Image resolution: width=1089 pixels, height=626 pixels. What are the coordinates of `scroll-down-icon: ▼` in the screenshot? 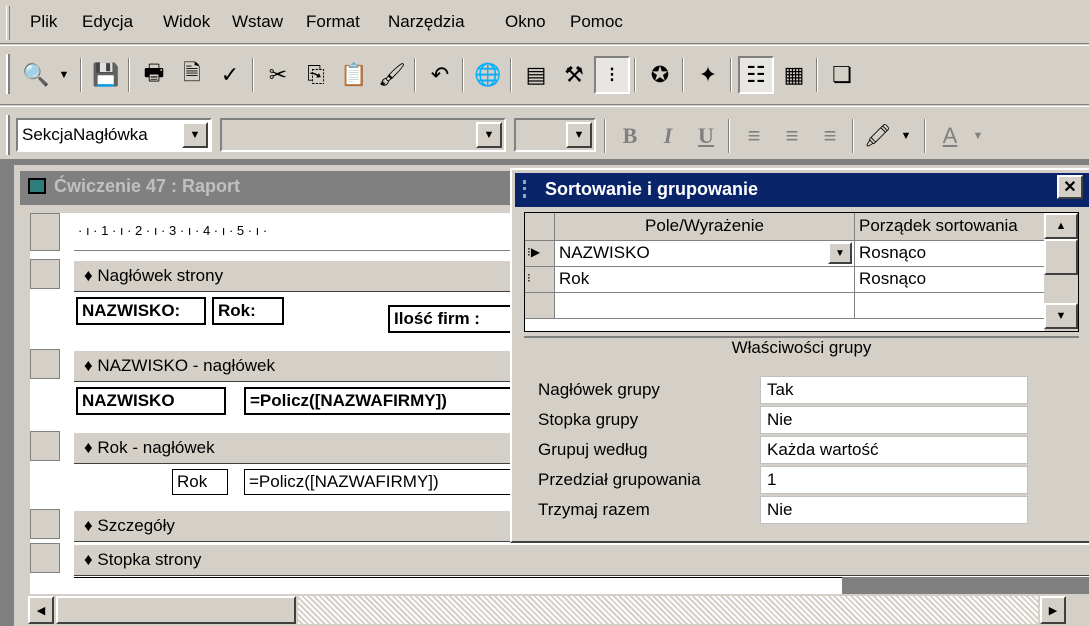 It's located at (1061, 316).